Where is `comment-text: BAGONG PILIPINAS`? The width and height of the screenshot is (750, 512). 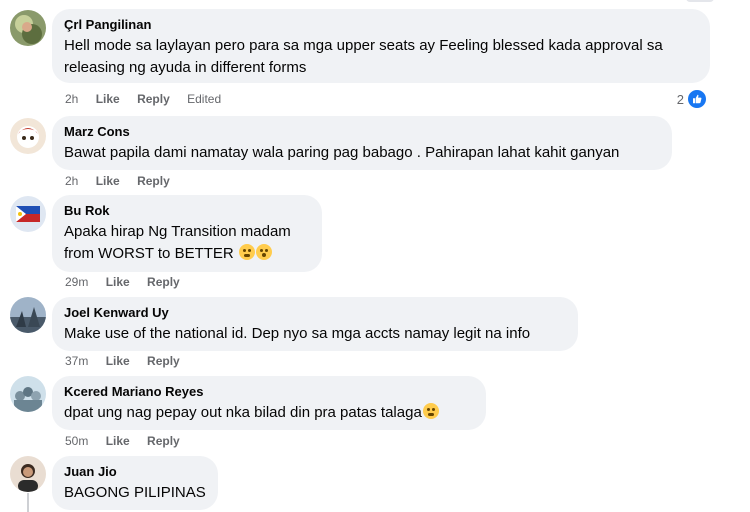
comment-text: BAGONG PILIPINAS is located at coordinates (135, 492).